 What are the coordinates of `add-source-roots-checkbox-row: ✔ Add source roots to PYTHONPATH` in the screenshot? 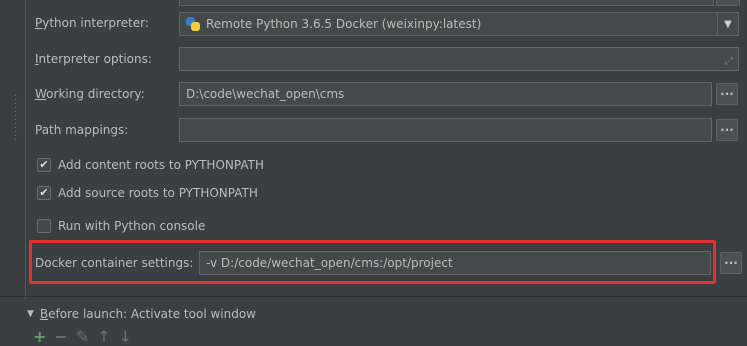 It's located at (147, 193).